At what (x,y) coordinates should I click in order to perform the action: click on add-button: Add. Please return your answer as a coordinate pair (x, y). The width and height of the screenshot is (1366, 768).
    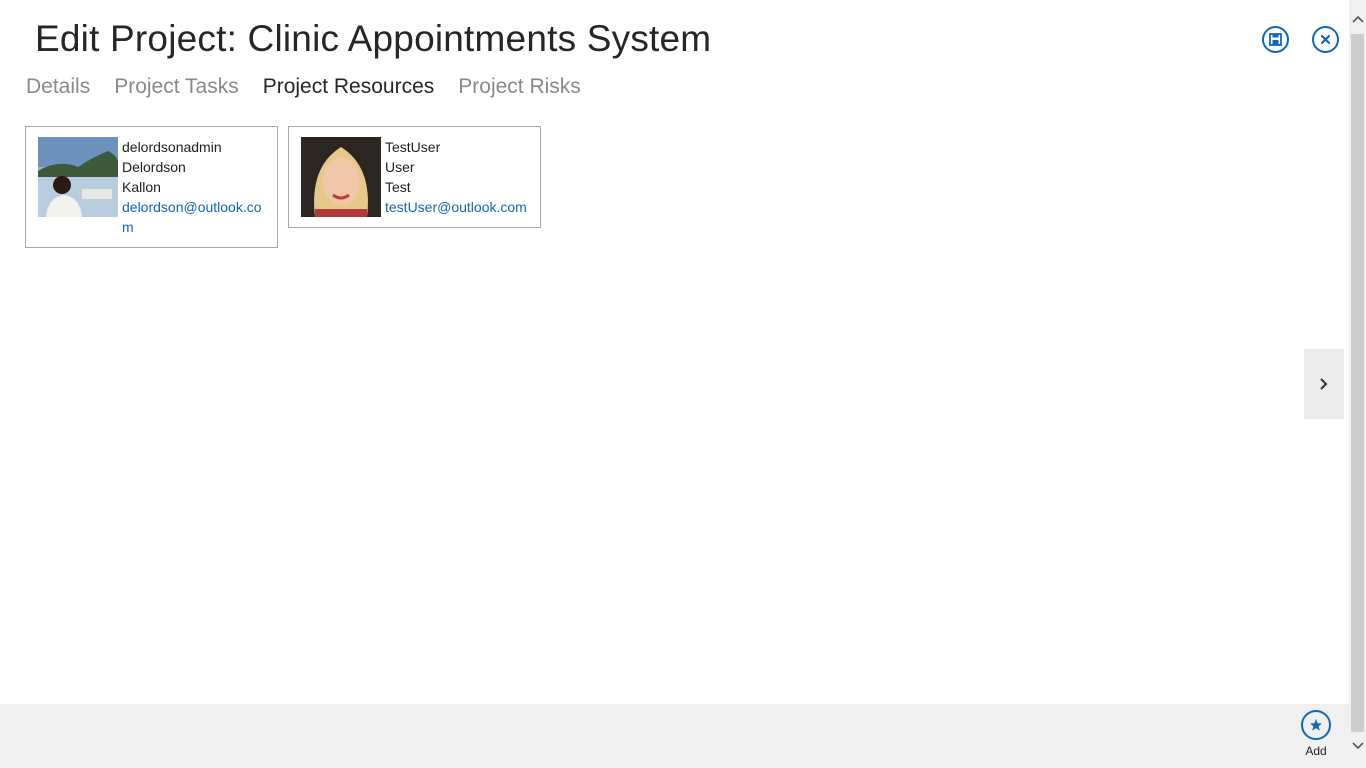
    Looking at the image, I should click on (1316, 734).